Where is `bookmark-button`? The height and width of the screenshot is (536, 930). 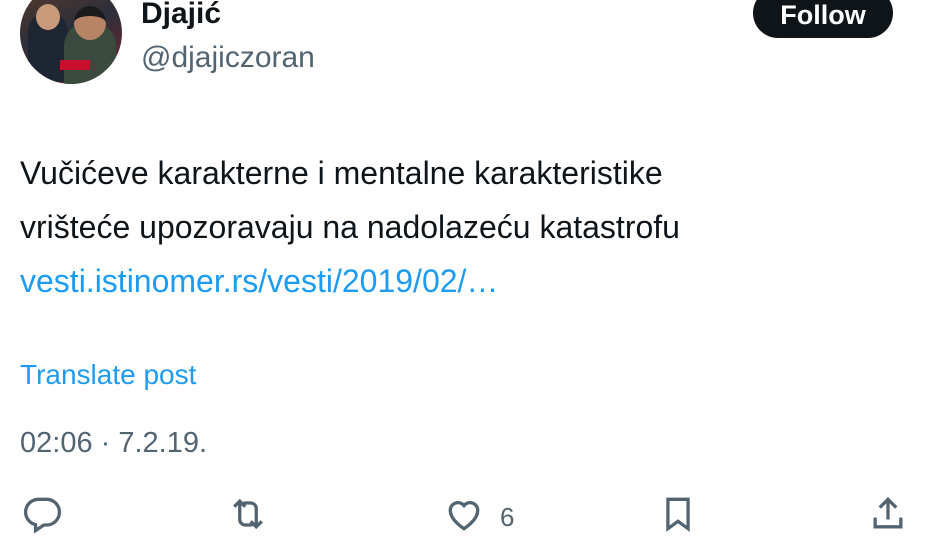 bookmark-button is located at coordinates (678, 514).